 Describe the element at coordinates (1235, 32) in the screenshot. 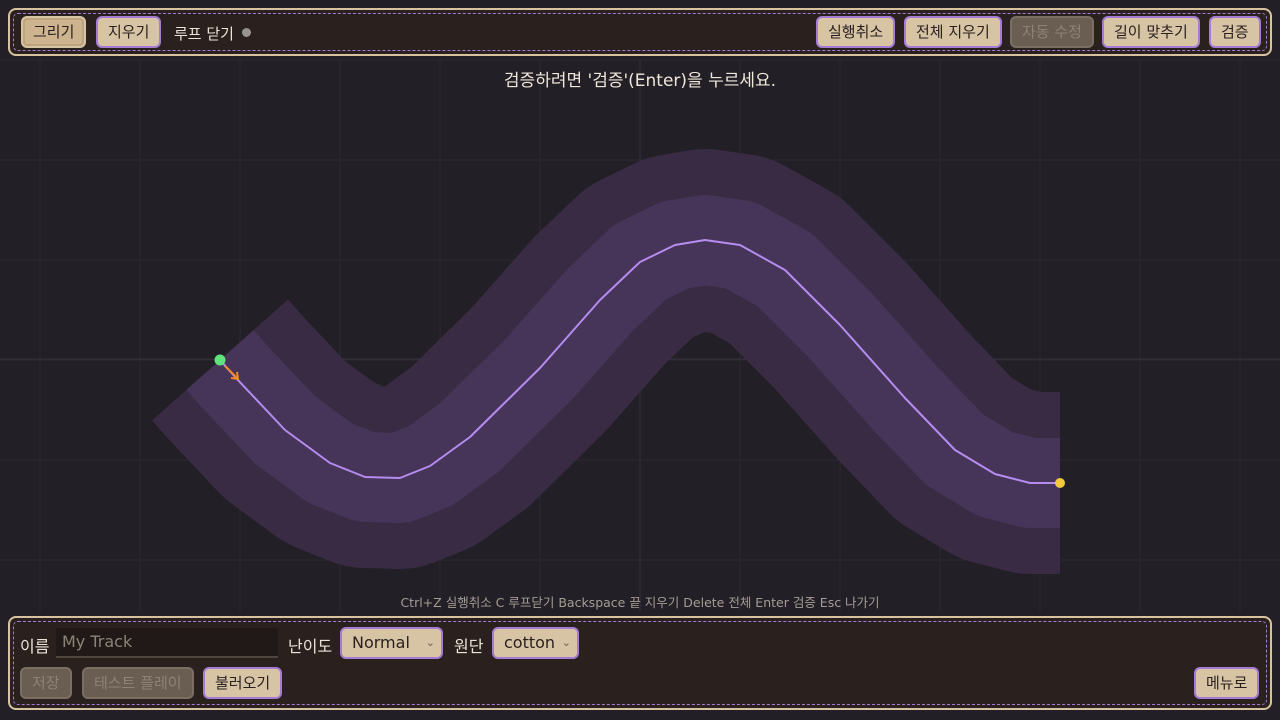

I see `validate-button: 검증` at that location.